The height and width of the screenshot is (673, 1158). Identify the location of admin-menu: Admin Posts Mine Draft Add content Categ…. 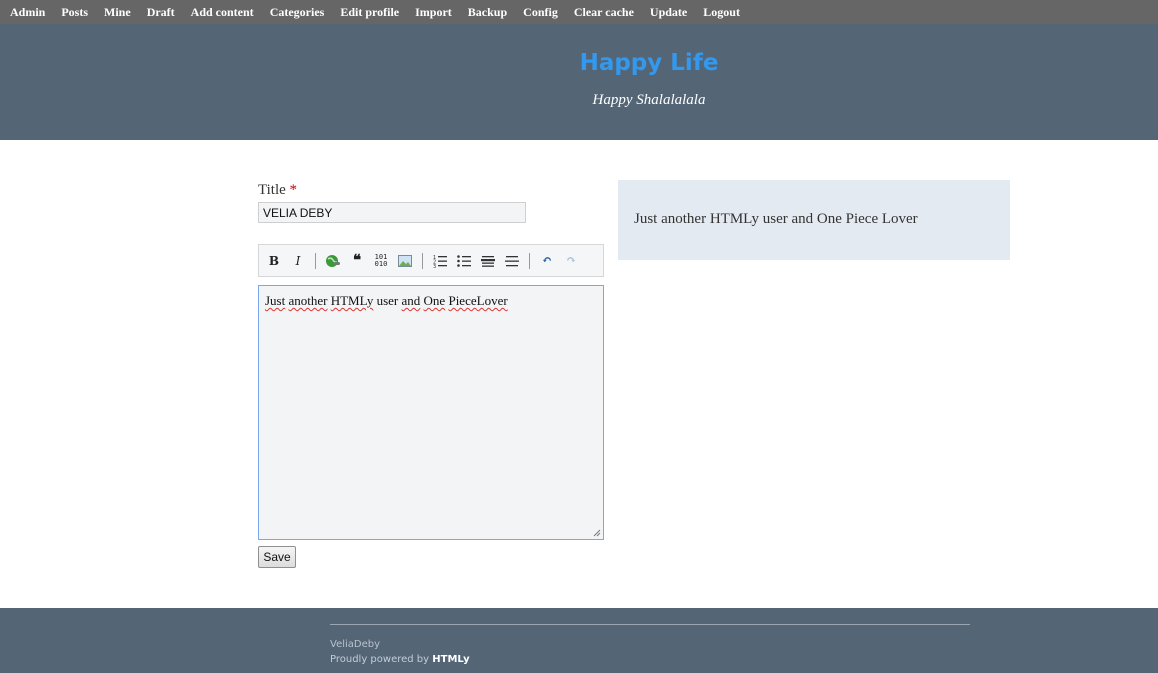
(579, 12).